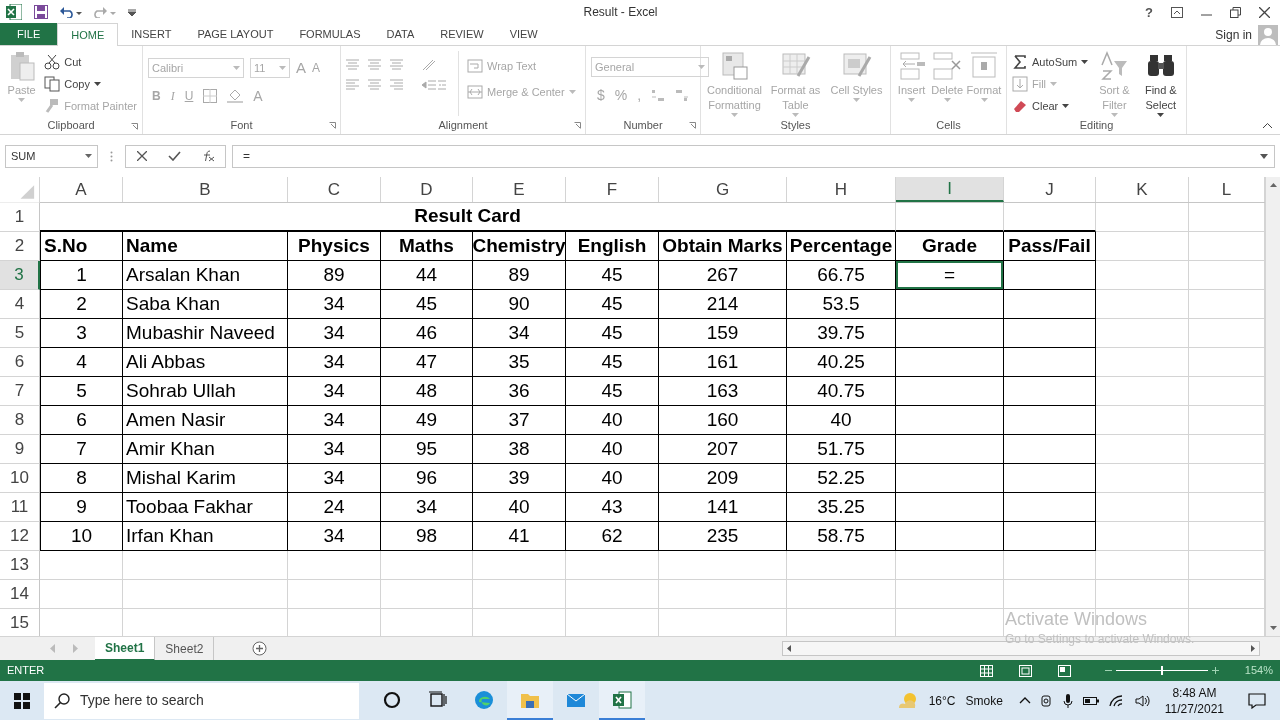  What do you see at coordinates (174, 156) in the screenshot?
I see `enter-check-icon` at bounding box center [174, 156].